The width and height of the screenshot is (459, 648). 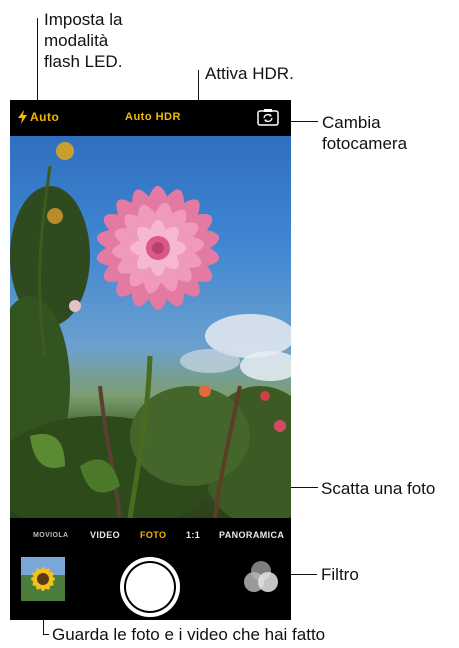 I want to click on filter-button, so click(x=261, y=577).